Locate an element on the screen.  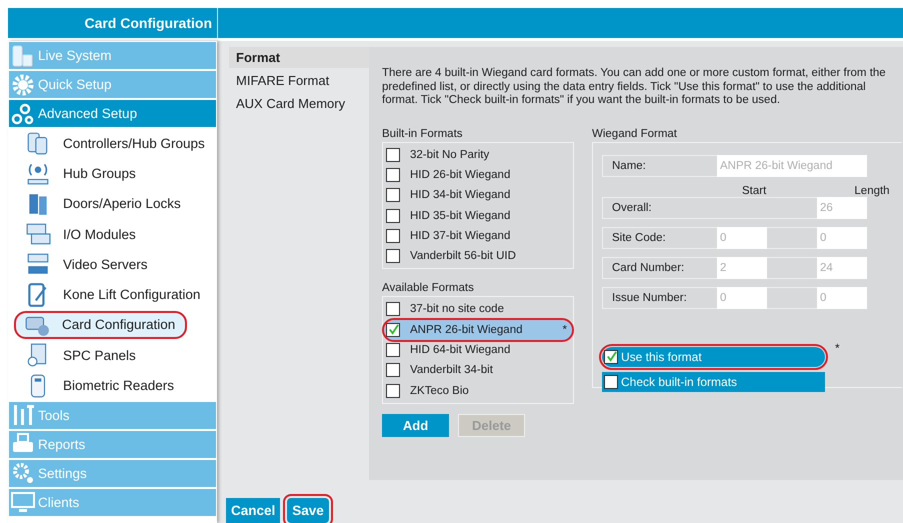
option-label: Check built-in formats is located at coordinates (679, 381).